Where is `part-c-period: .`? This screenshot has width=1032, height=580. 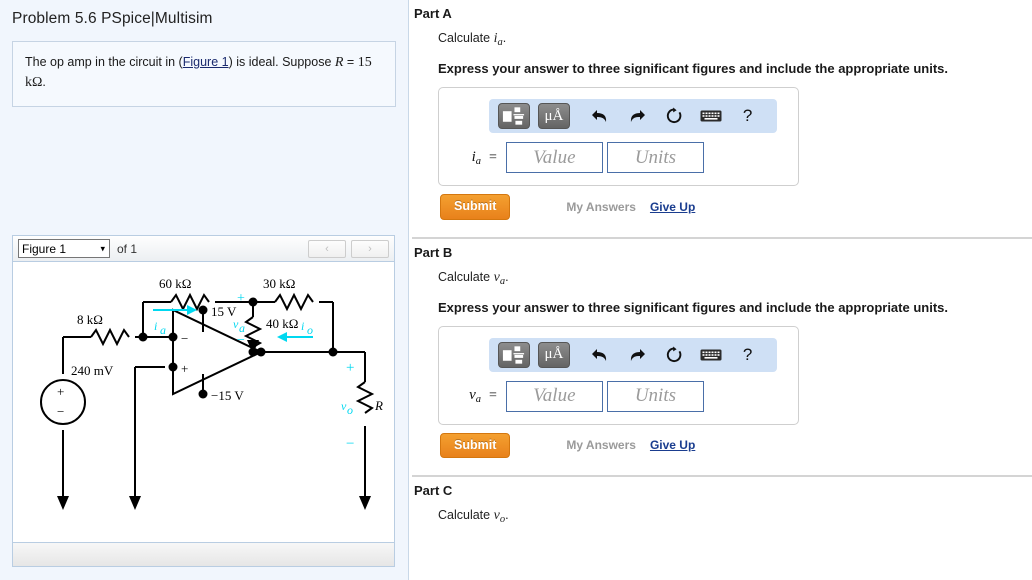 part-c-period: . is located at coordinates (507, 515).